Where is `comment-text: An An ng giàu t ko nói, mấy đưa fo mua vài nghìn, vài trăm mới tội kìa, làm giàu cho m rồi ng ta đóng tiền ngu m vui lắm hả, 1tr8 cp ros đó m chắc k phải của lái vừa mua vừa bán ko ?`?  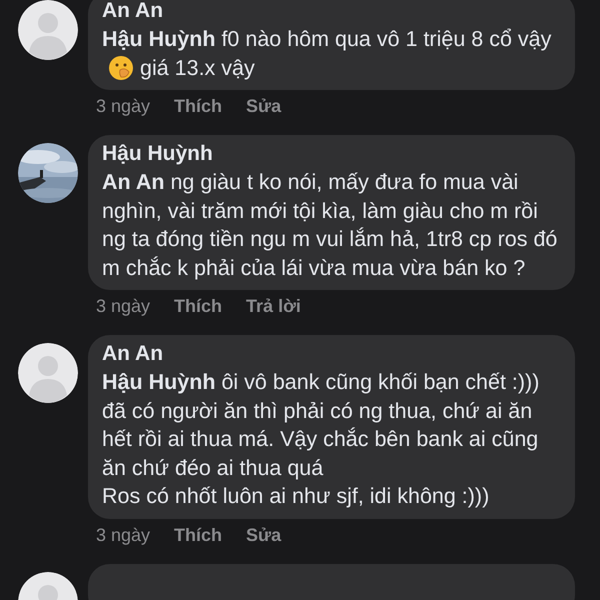 comment-text: An An ng giàu t ko nói, mấy đưa fo mua vài nghìn, vài trăm mới tội kìa, làm giàu cho m rồi ng ta đóng tiền ngu m vui lắm hả, 1tr8 cp ros đó m chắc k phải của lái vừa mua vừa bán ko ? is located at coordinates (330, 225).